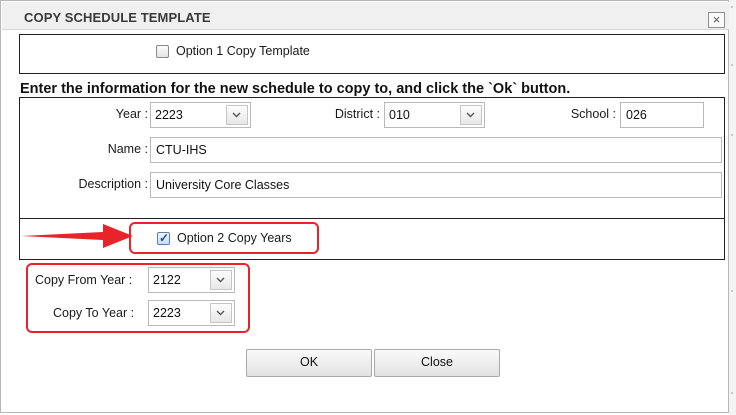  What do you see at coordinates (243, 51) in the screenshot?
I see `option1-label: Option 1 Copy Template` at bounding box center [243, 51].